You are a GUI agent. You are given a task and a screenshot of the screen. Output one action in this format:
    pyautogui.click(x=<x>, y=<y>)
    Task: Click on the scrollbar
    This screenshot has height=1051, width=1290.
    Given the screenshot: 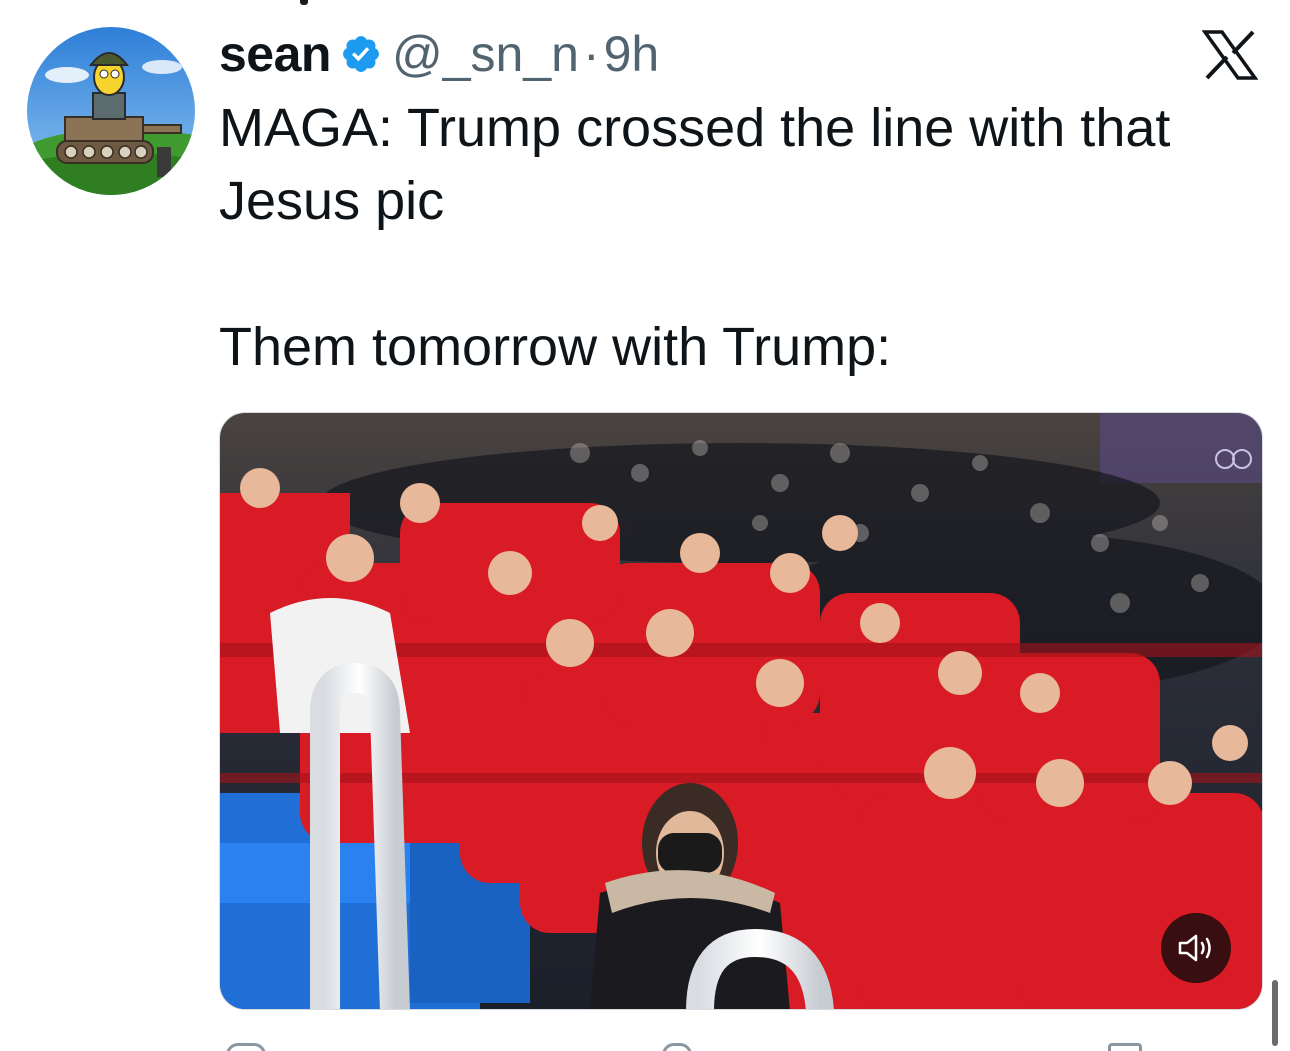 What is the action you would take?
    pyautogui.click(x=1275, y=1013)
    